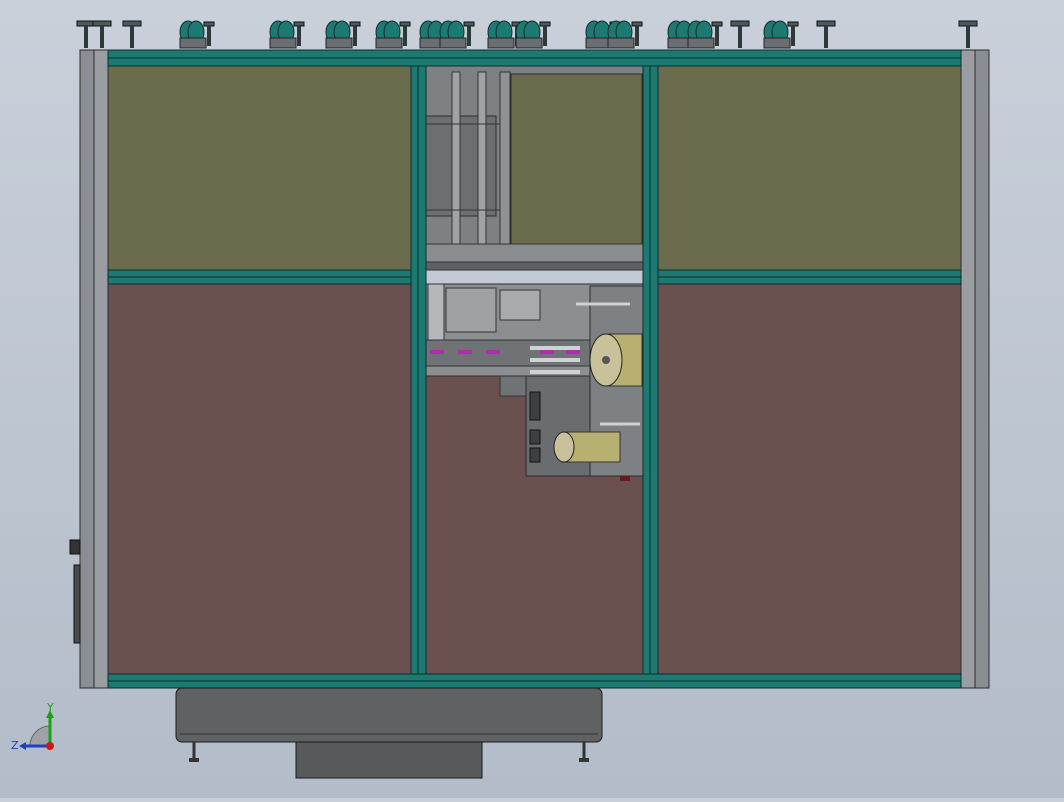 This screenshot has height=802, width=1064. I want to click on right-inner-post, so click(968, 369).